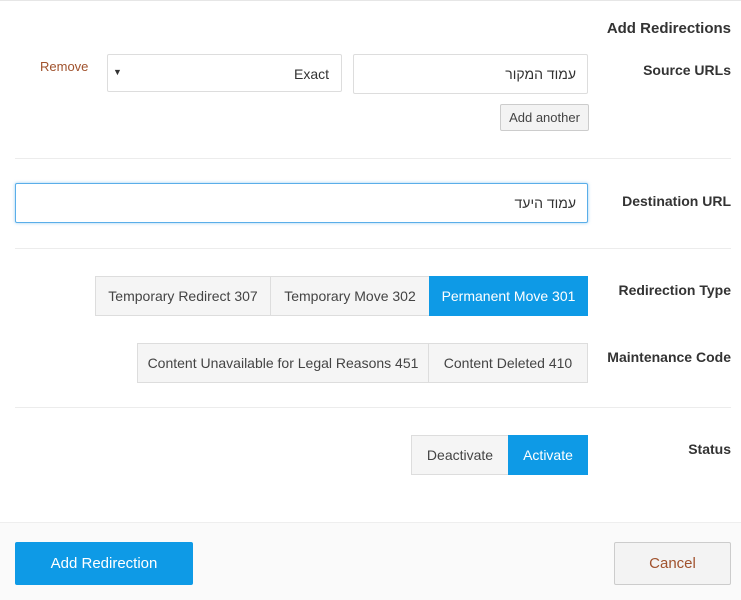  Describe the element at coordinates (508, 296) in the screenshot. I see `permanent-move-301-button: Permanent Move 301` at that location.